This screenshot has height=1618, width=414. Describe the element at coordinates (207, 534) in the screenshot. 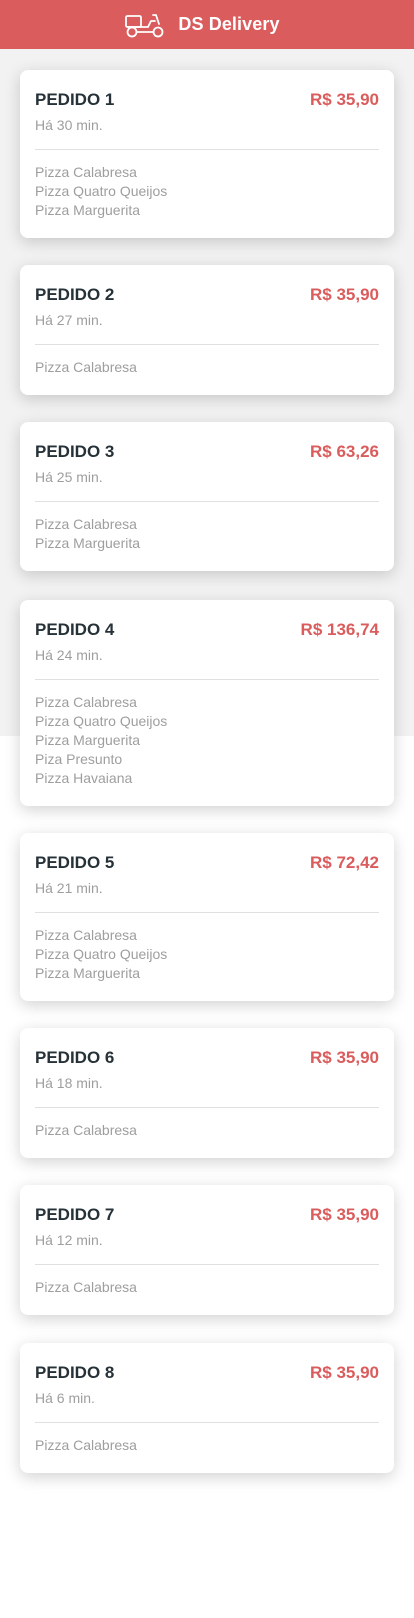

I see `order-items-list: Pizza Calabresa Pizza Marguerita` at that location.